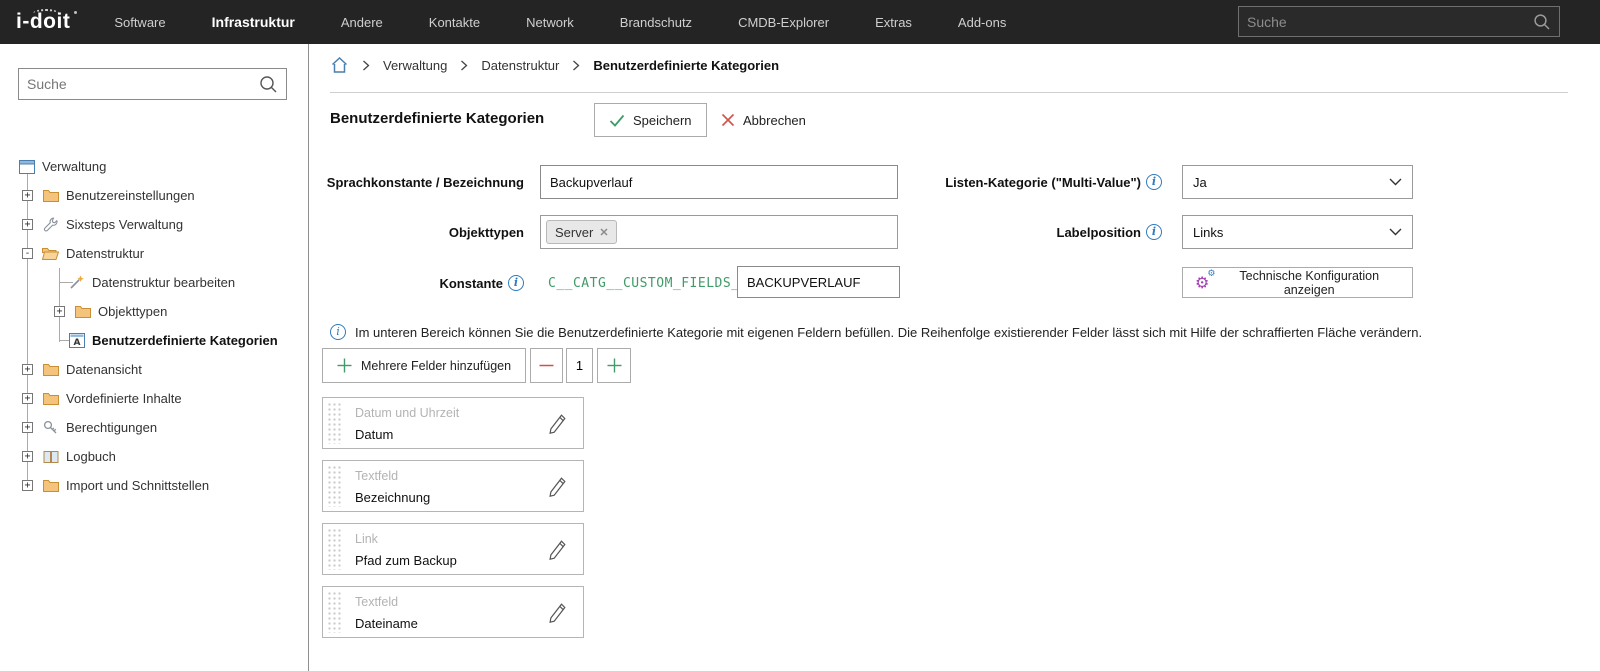 This screenshot has height=671, width=1600. Describe the element at coordinates (425, 182) in the screenshot. I see `label-text: Sprachkonstante / Bezeichnung` at that location.